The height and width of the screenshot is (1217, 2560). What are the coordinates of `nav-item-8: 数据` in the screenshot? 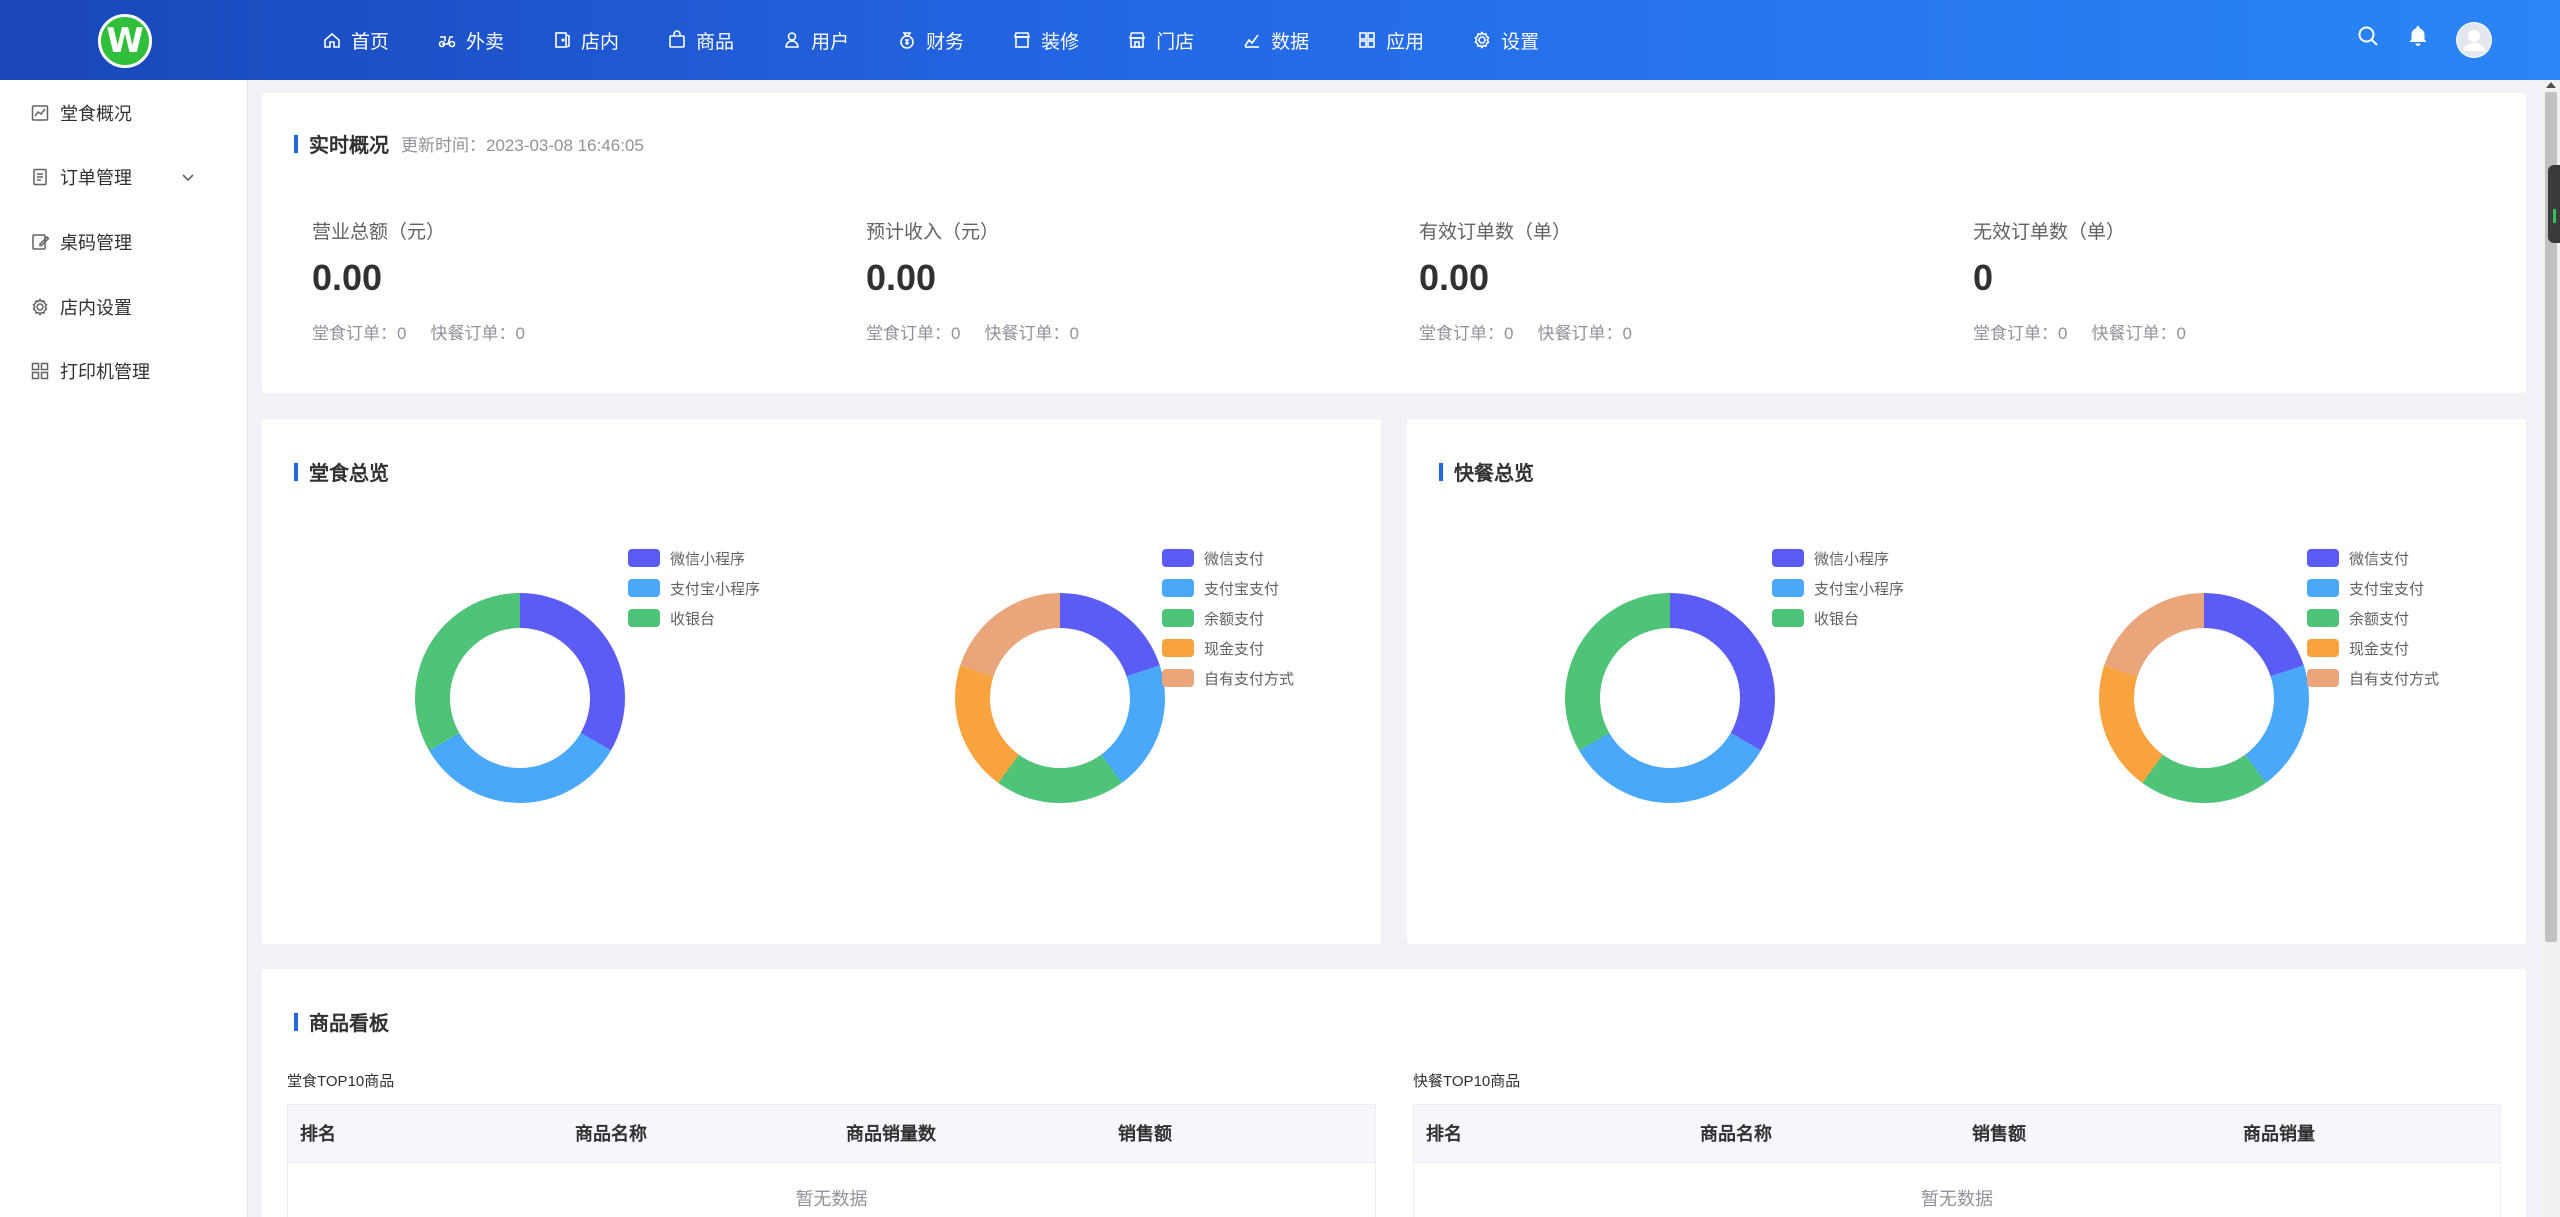 It's located at (1275, 40).